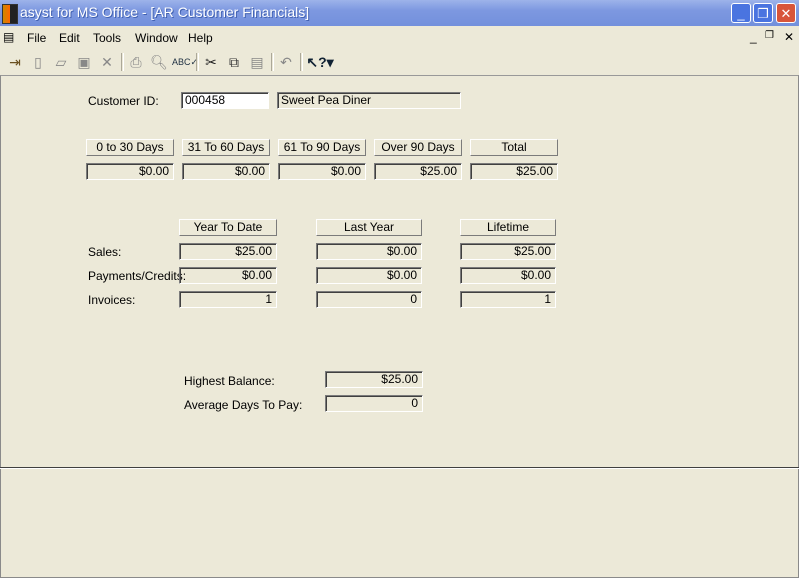 Image resolution: width=799 pixels, height=578 pixels. What do you see at coordinates (107, 62) in the screenshot?
I see `delete-icon: ✕` at bounding box center [107, 62].